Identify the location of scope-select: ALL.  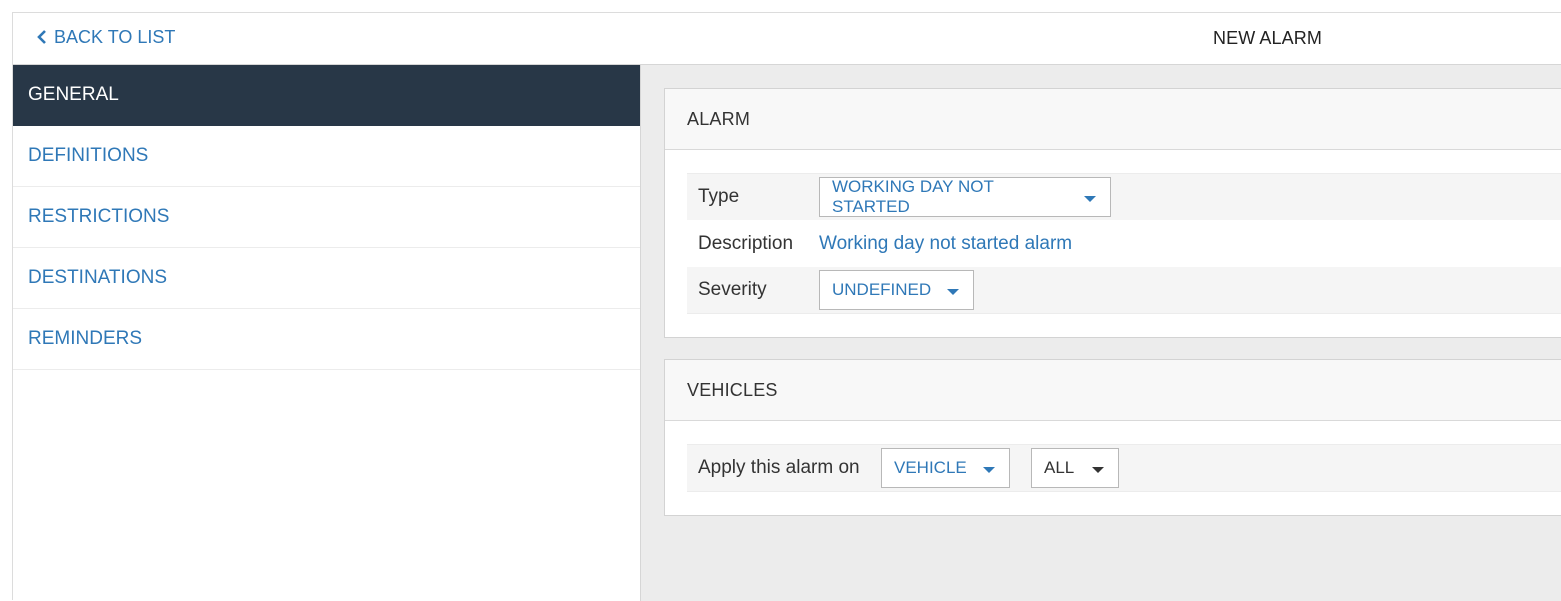
(1075, 468).